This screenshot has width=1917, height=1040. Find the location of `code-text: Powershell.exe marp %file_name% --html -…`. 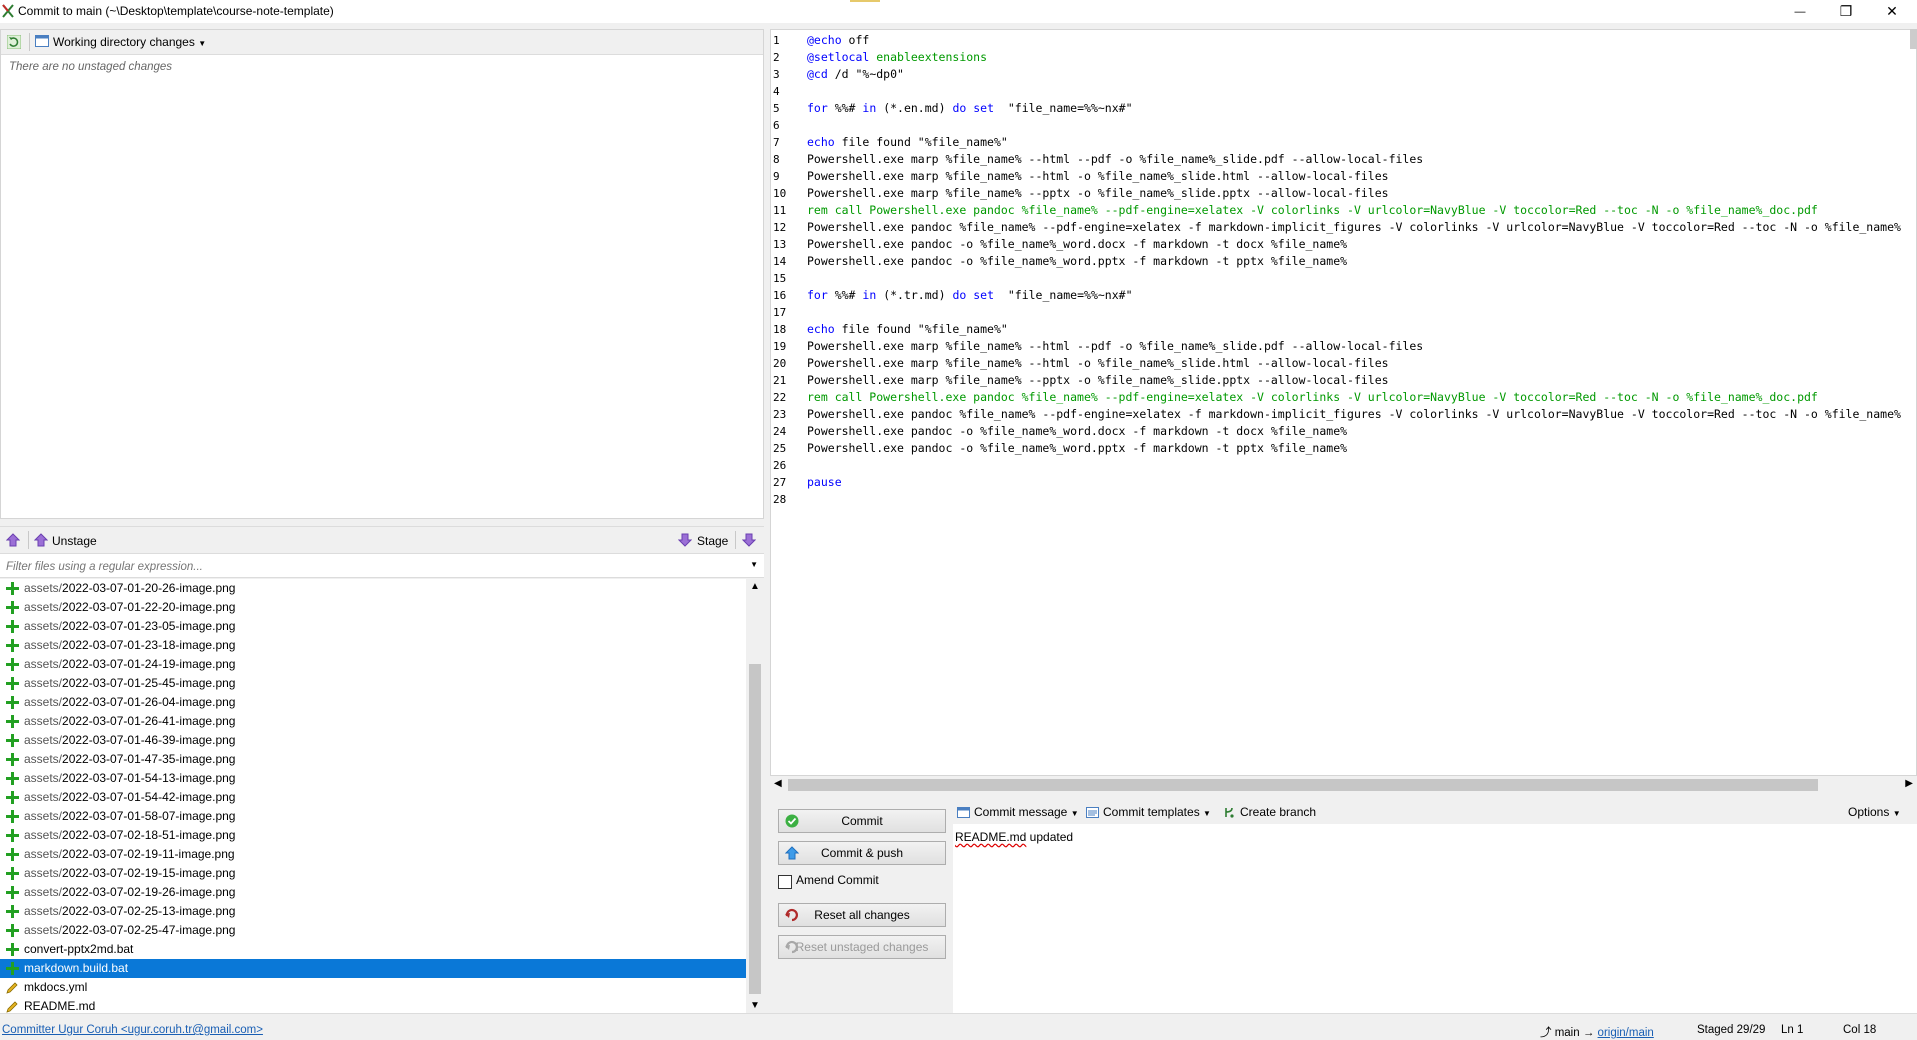

code-text: Powershell.exe marp %file_name% --html -… is located at coordinates (1098, 176).